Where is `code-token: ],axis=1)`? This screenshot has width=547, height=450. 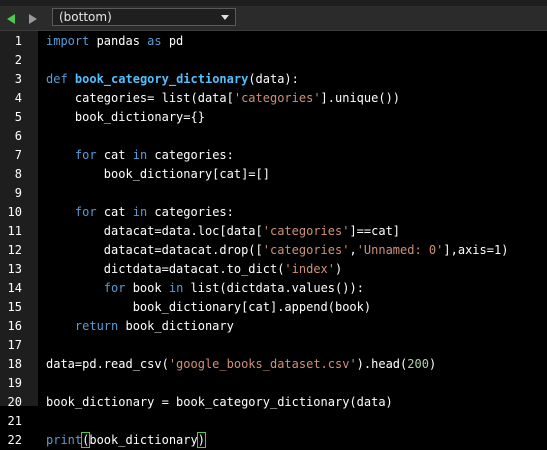 code-token: ],axis=1) is located at coordinates (476, 250).